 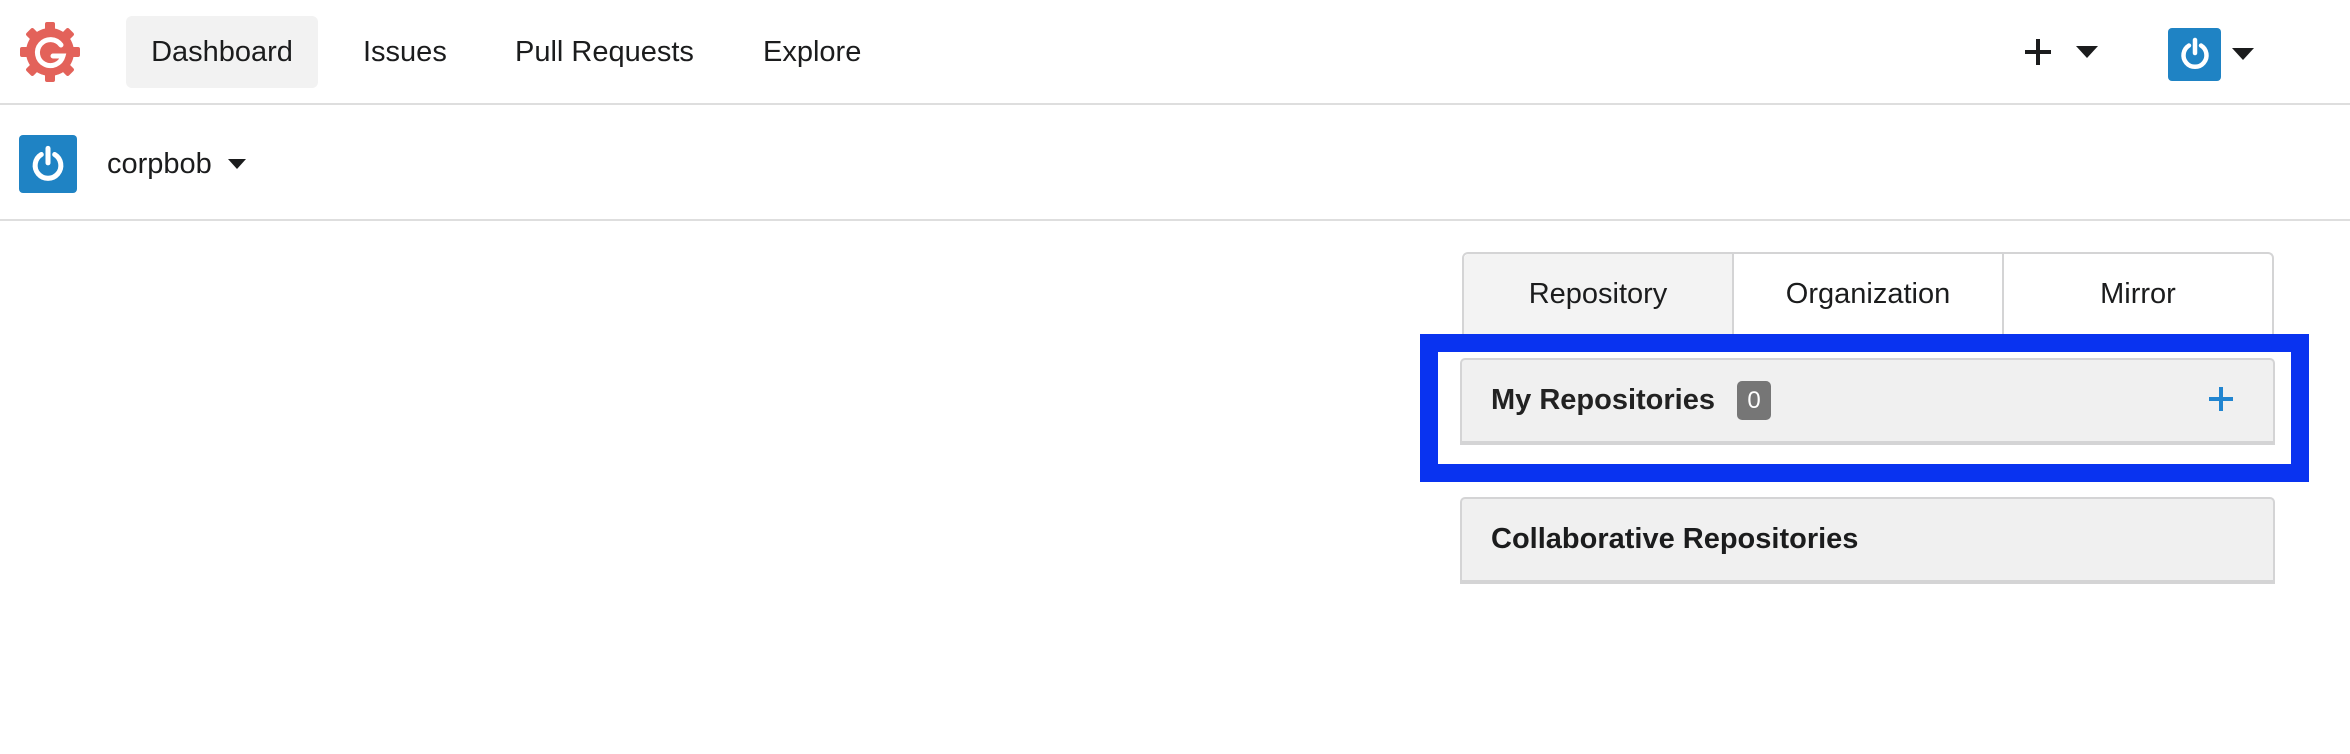 What do you see at coordinates (604, 52) in the screenshot?
I see `nav-pull-requests: Pull Requests` at bounding box center [604, 52].